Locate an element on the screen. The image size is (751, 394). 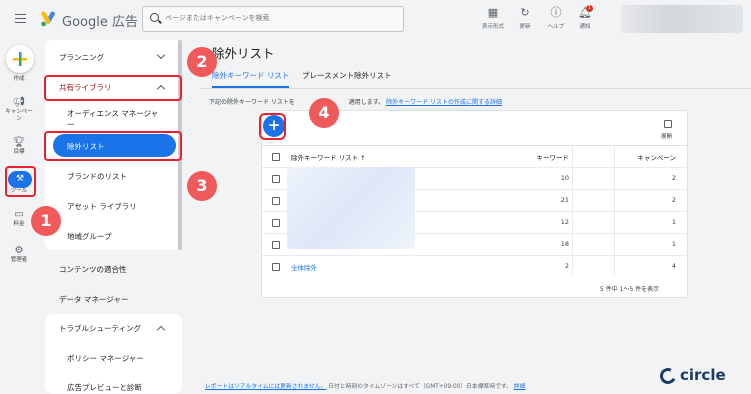
refresh-button: ↻ 更新 is located at coordinates (525, 18).